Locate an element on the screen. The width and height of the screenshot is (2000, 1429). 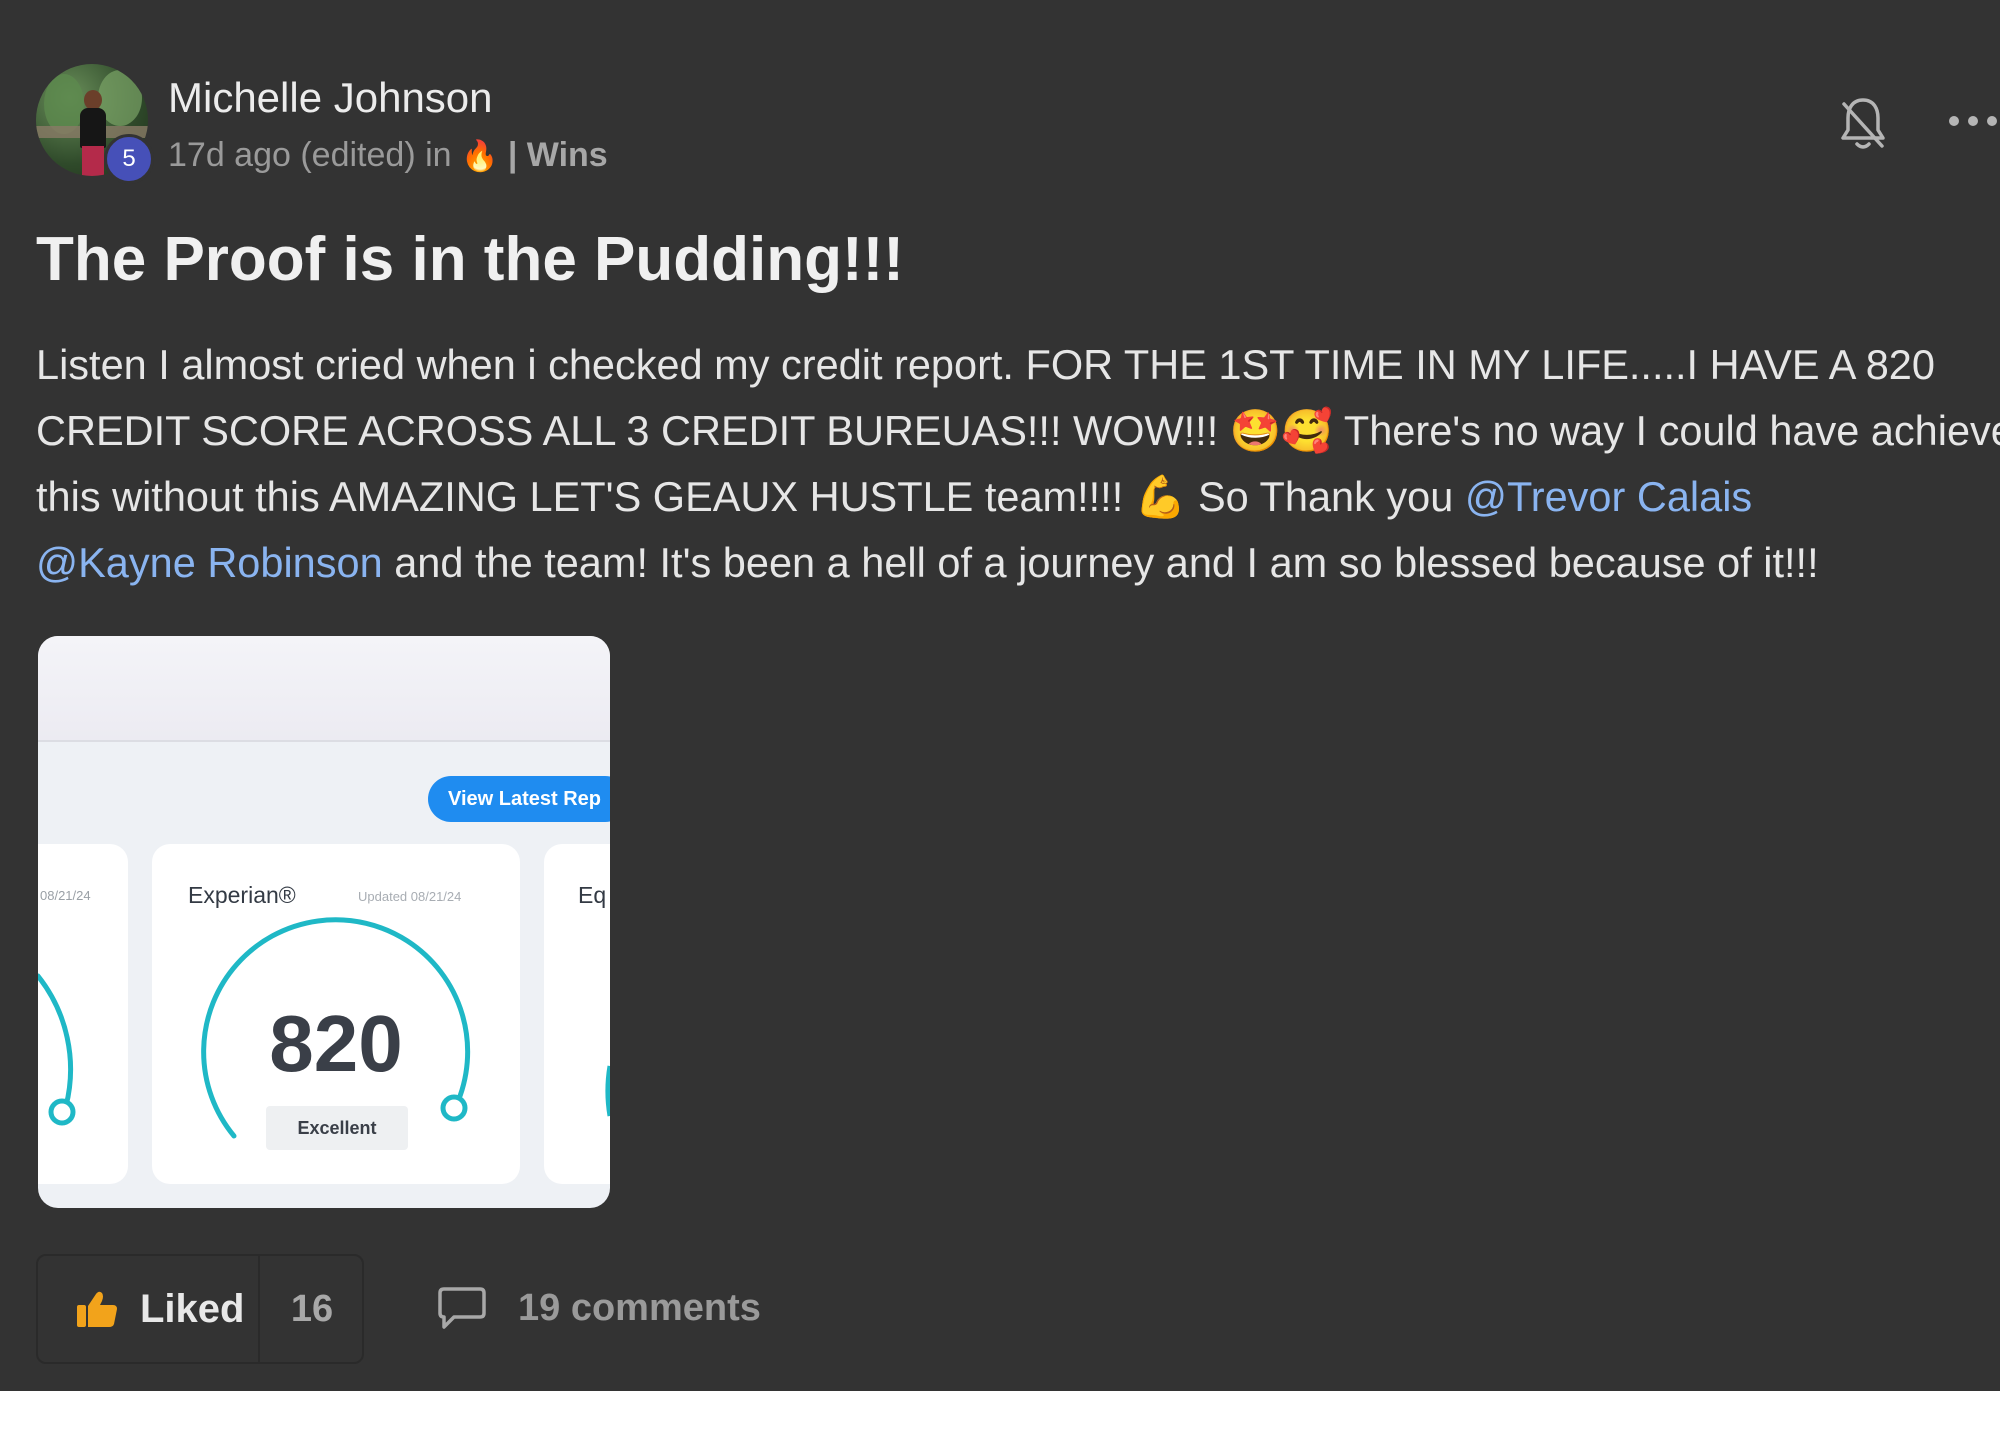
post-time: 17d ago is located at coordinates (229, 155).